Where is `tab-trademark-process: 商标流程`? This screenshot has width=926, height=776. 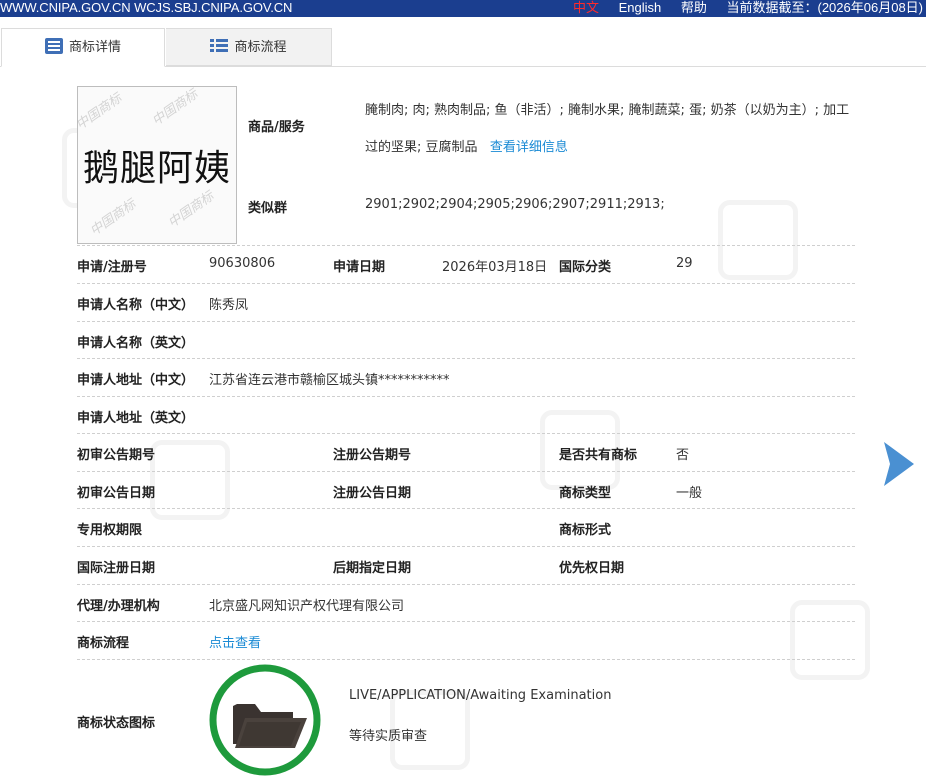
tab-trademark-process: 商标流程 is located at coordinates (249, 47).